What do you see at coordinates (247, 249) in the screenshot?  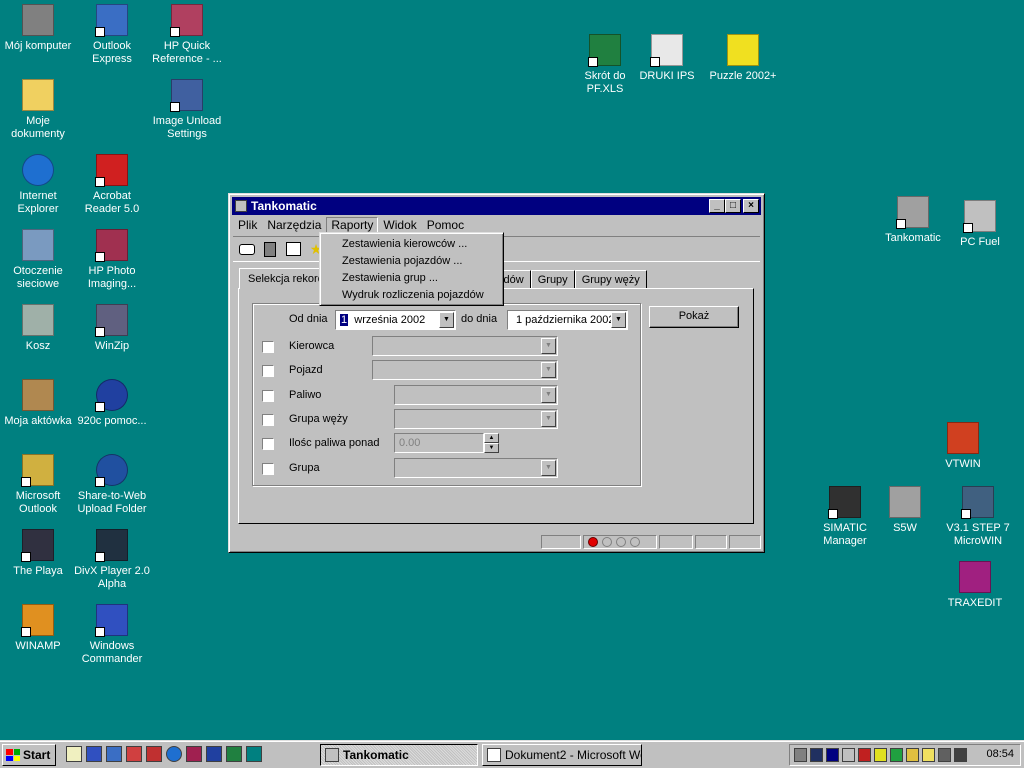 I see `id-card-icon` at bounding box center [247, 249].